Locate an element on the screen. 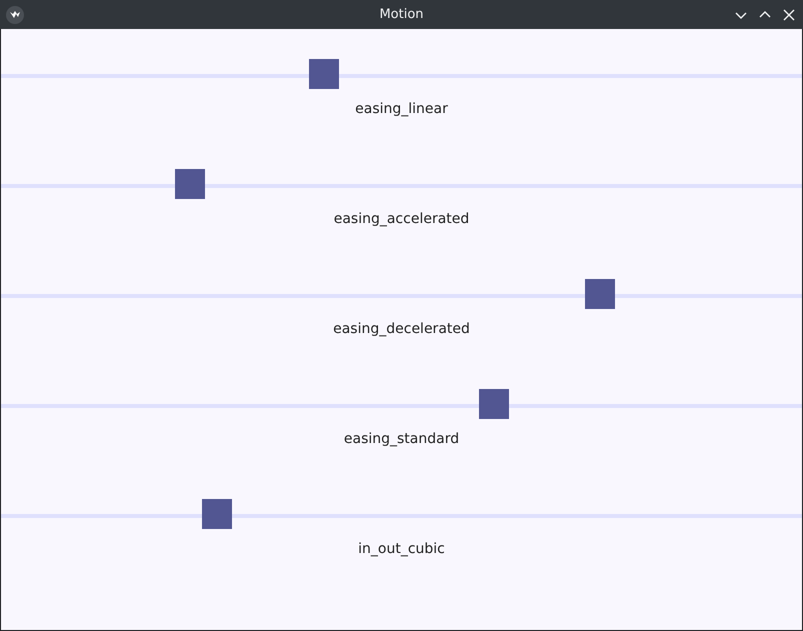 This screenshot has width=803, height=631. app-icon is located at coordinates (15, 15).